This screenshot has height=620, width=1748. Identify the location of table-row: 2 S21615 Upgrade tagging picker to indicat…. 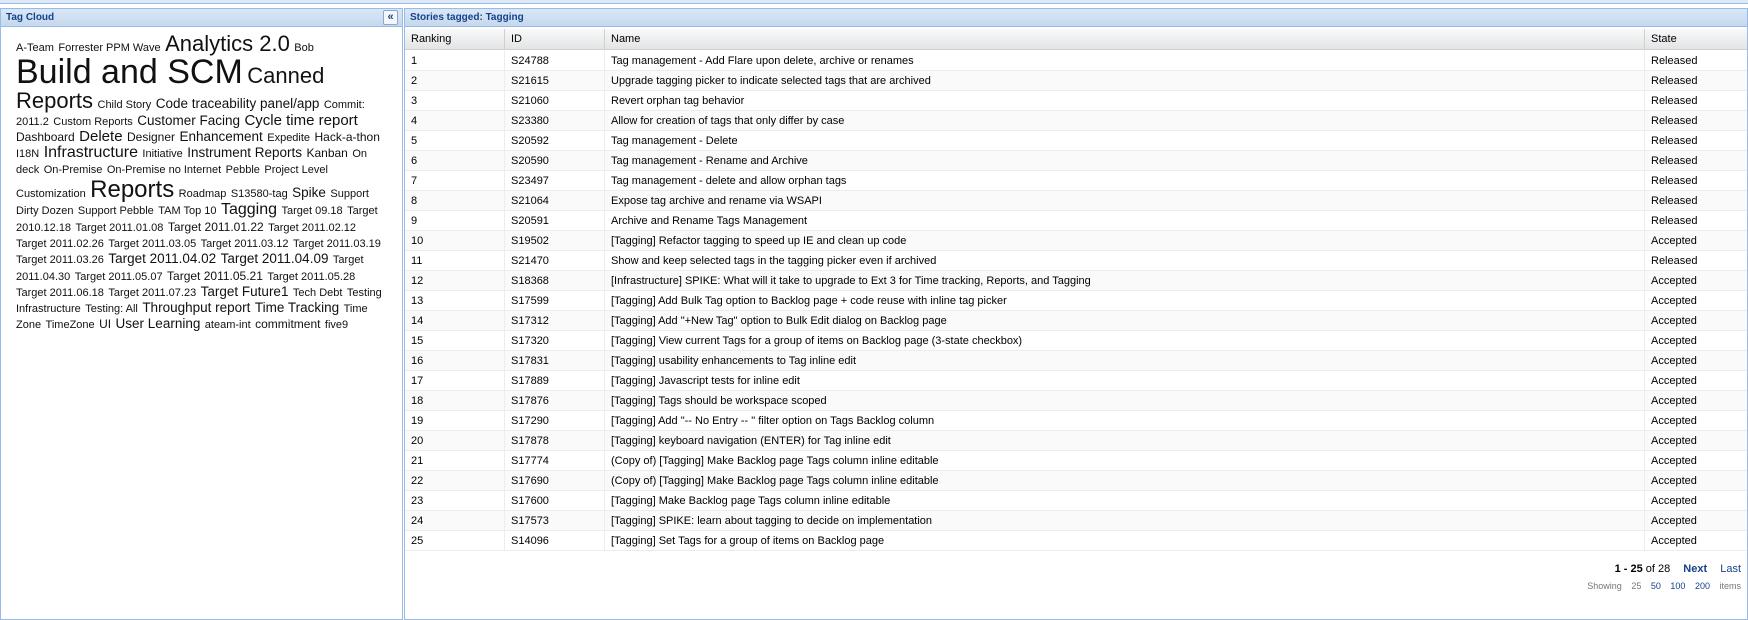
(1076, 81).